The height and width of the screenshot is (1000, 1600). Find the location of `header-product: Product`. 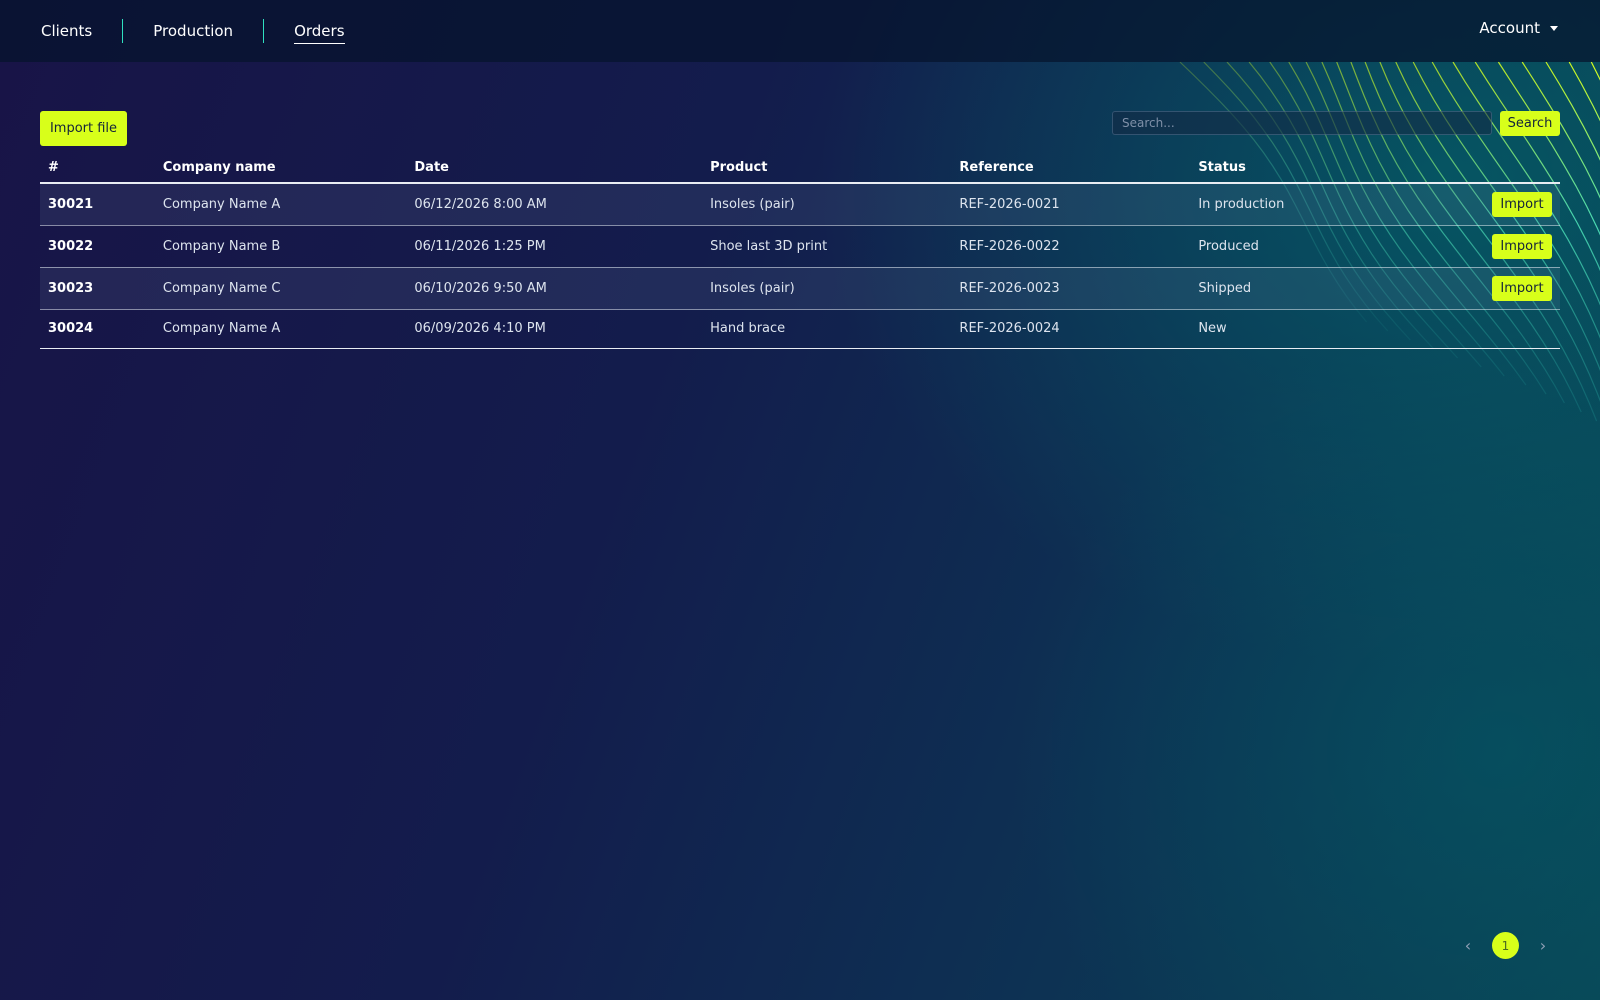

header-product: Product is located at coordinates (827, 168).